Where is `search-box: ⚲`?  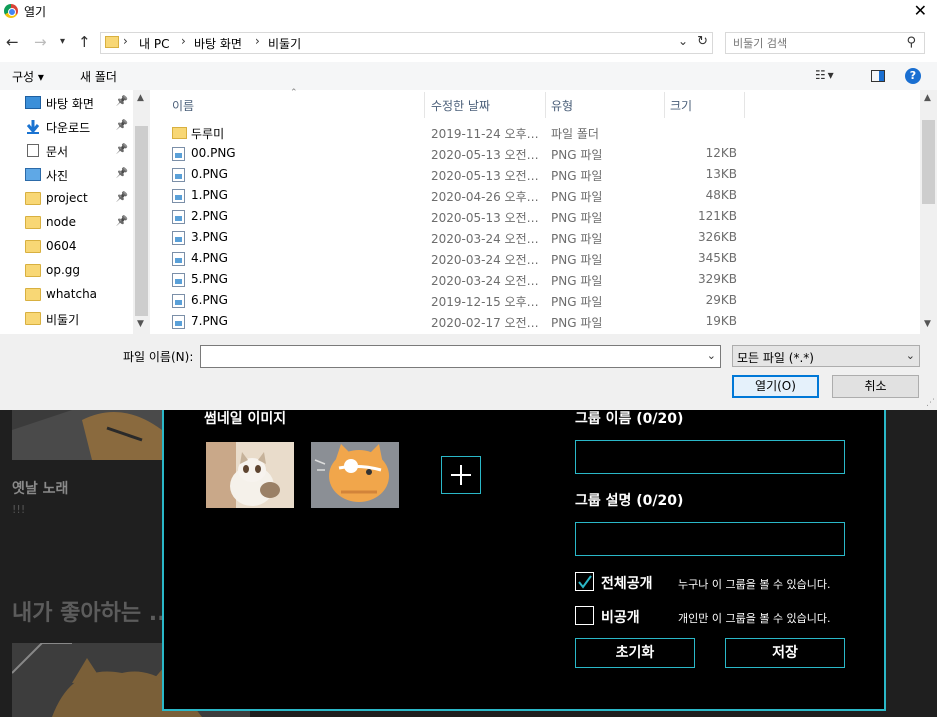 search-box: ⚲ is located at coordinates (825, 43).